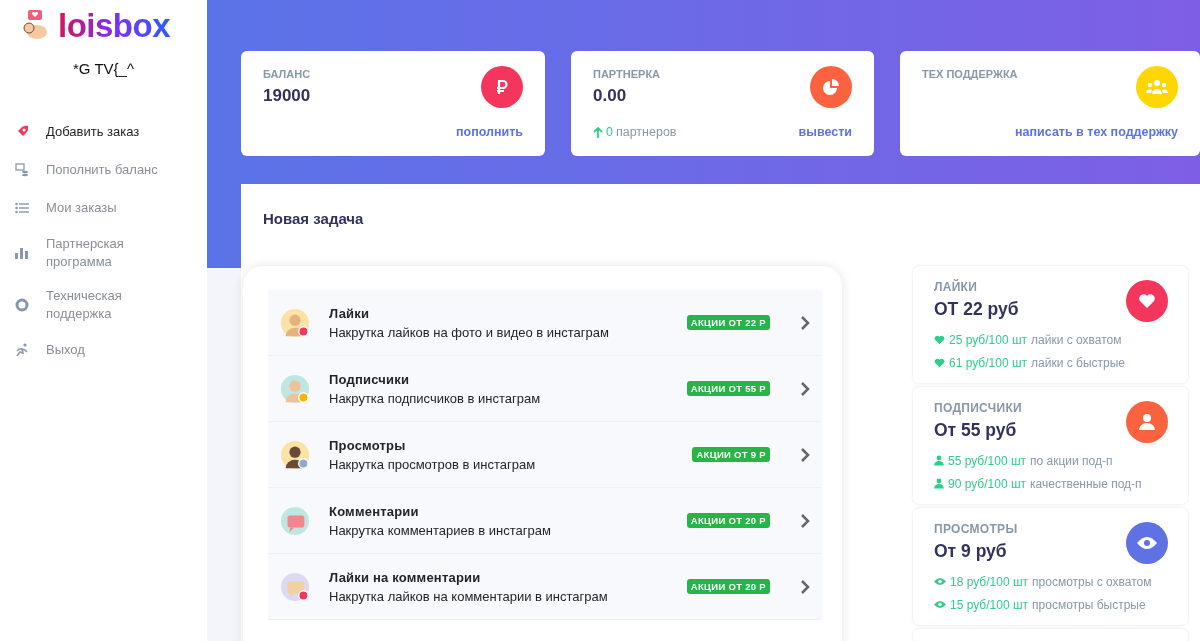  What do you see at coordinates (545, 587) in the screenshot?
I see `service-row: Лайки на комментарии Накрутка лайков на комментарии в инстаграм АКЦИИ ОТ 20 Р` at bounding box center [545, 587].